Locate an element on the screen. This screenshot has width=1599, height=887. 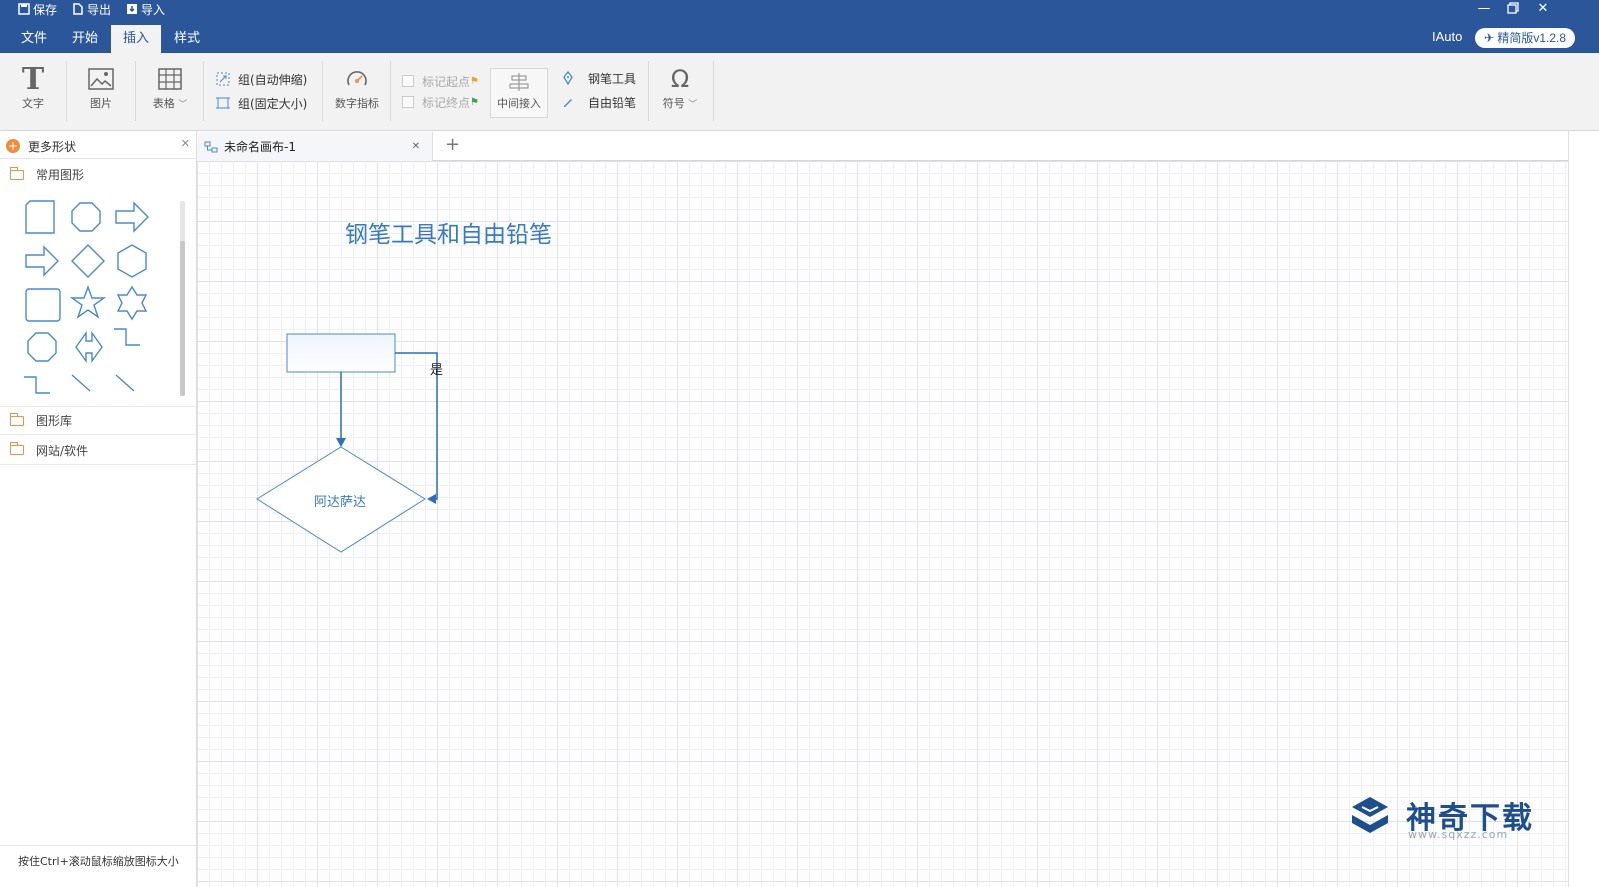
insert-table-label: 表格 is located at coordinates (163, 103).